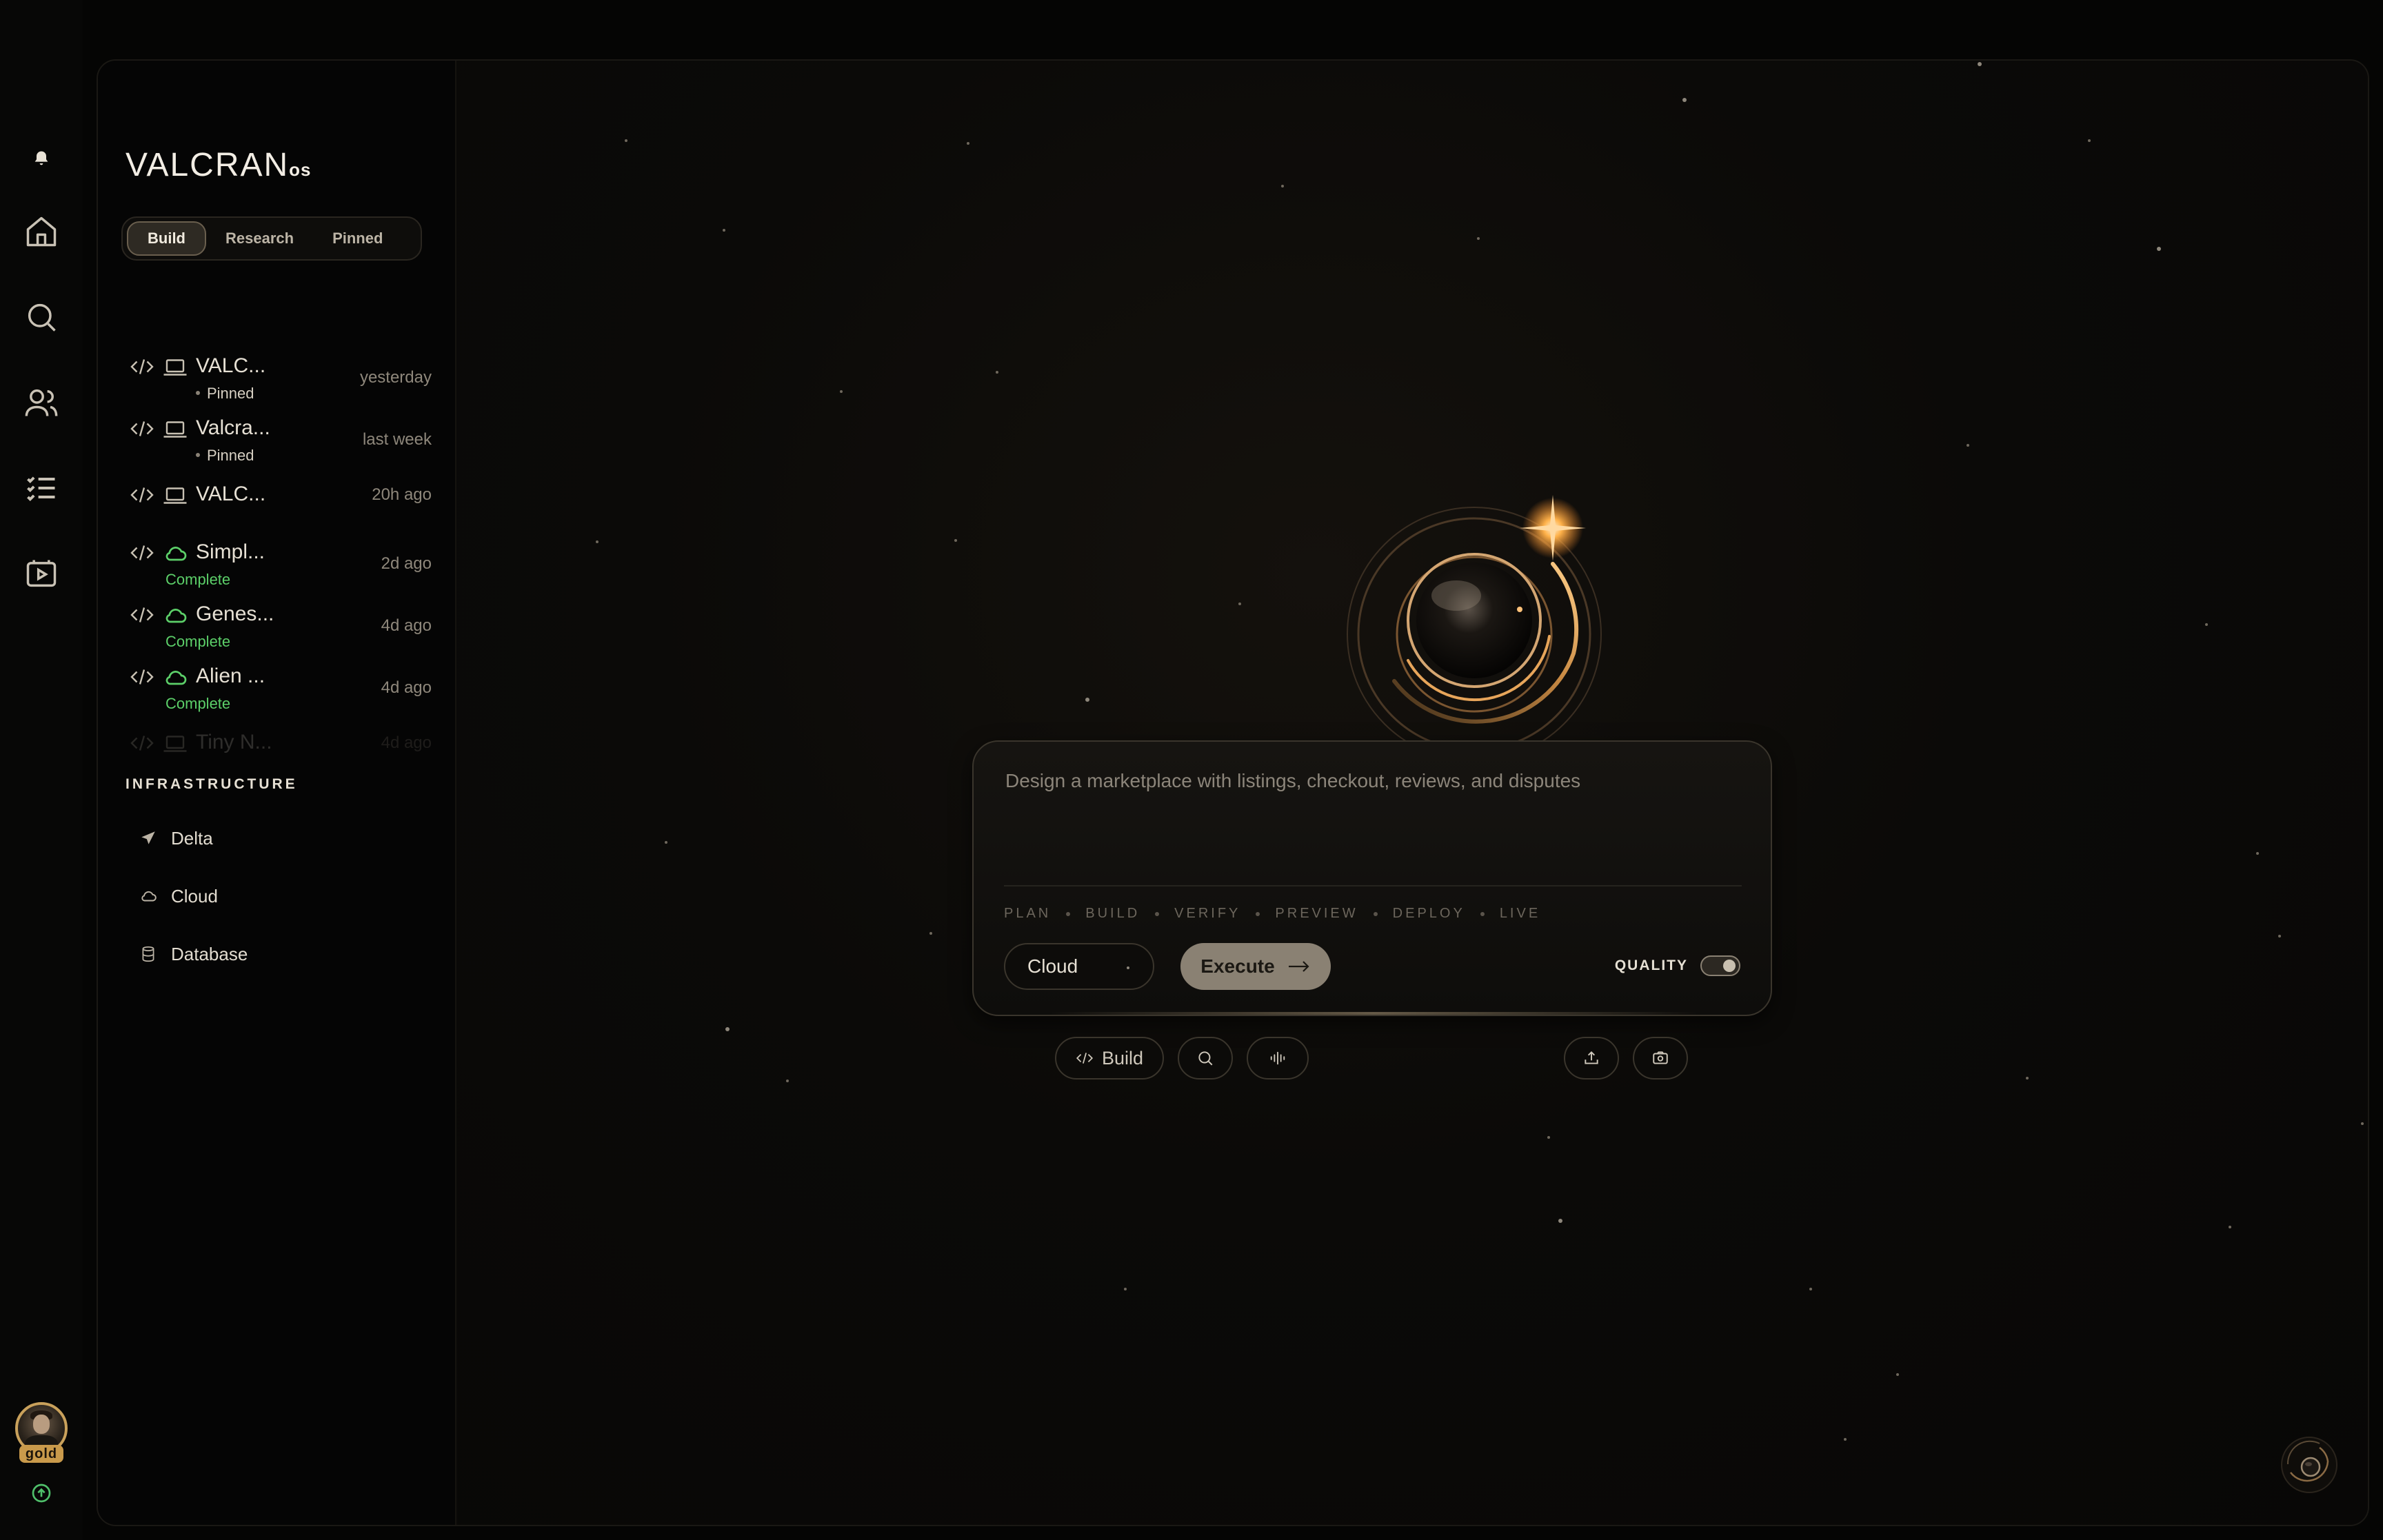 The image size is (2383, 1540). Describe the element at coordinates (211, 784) in the screenshot. I see `infrastructure-heading: INFRASTRUCTURE` at that location.